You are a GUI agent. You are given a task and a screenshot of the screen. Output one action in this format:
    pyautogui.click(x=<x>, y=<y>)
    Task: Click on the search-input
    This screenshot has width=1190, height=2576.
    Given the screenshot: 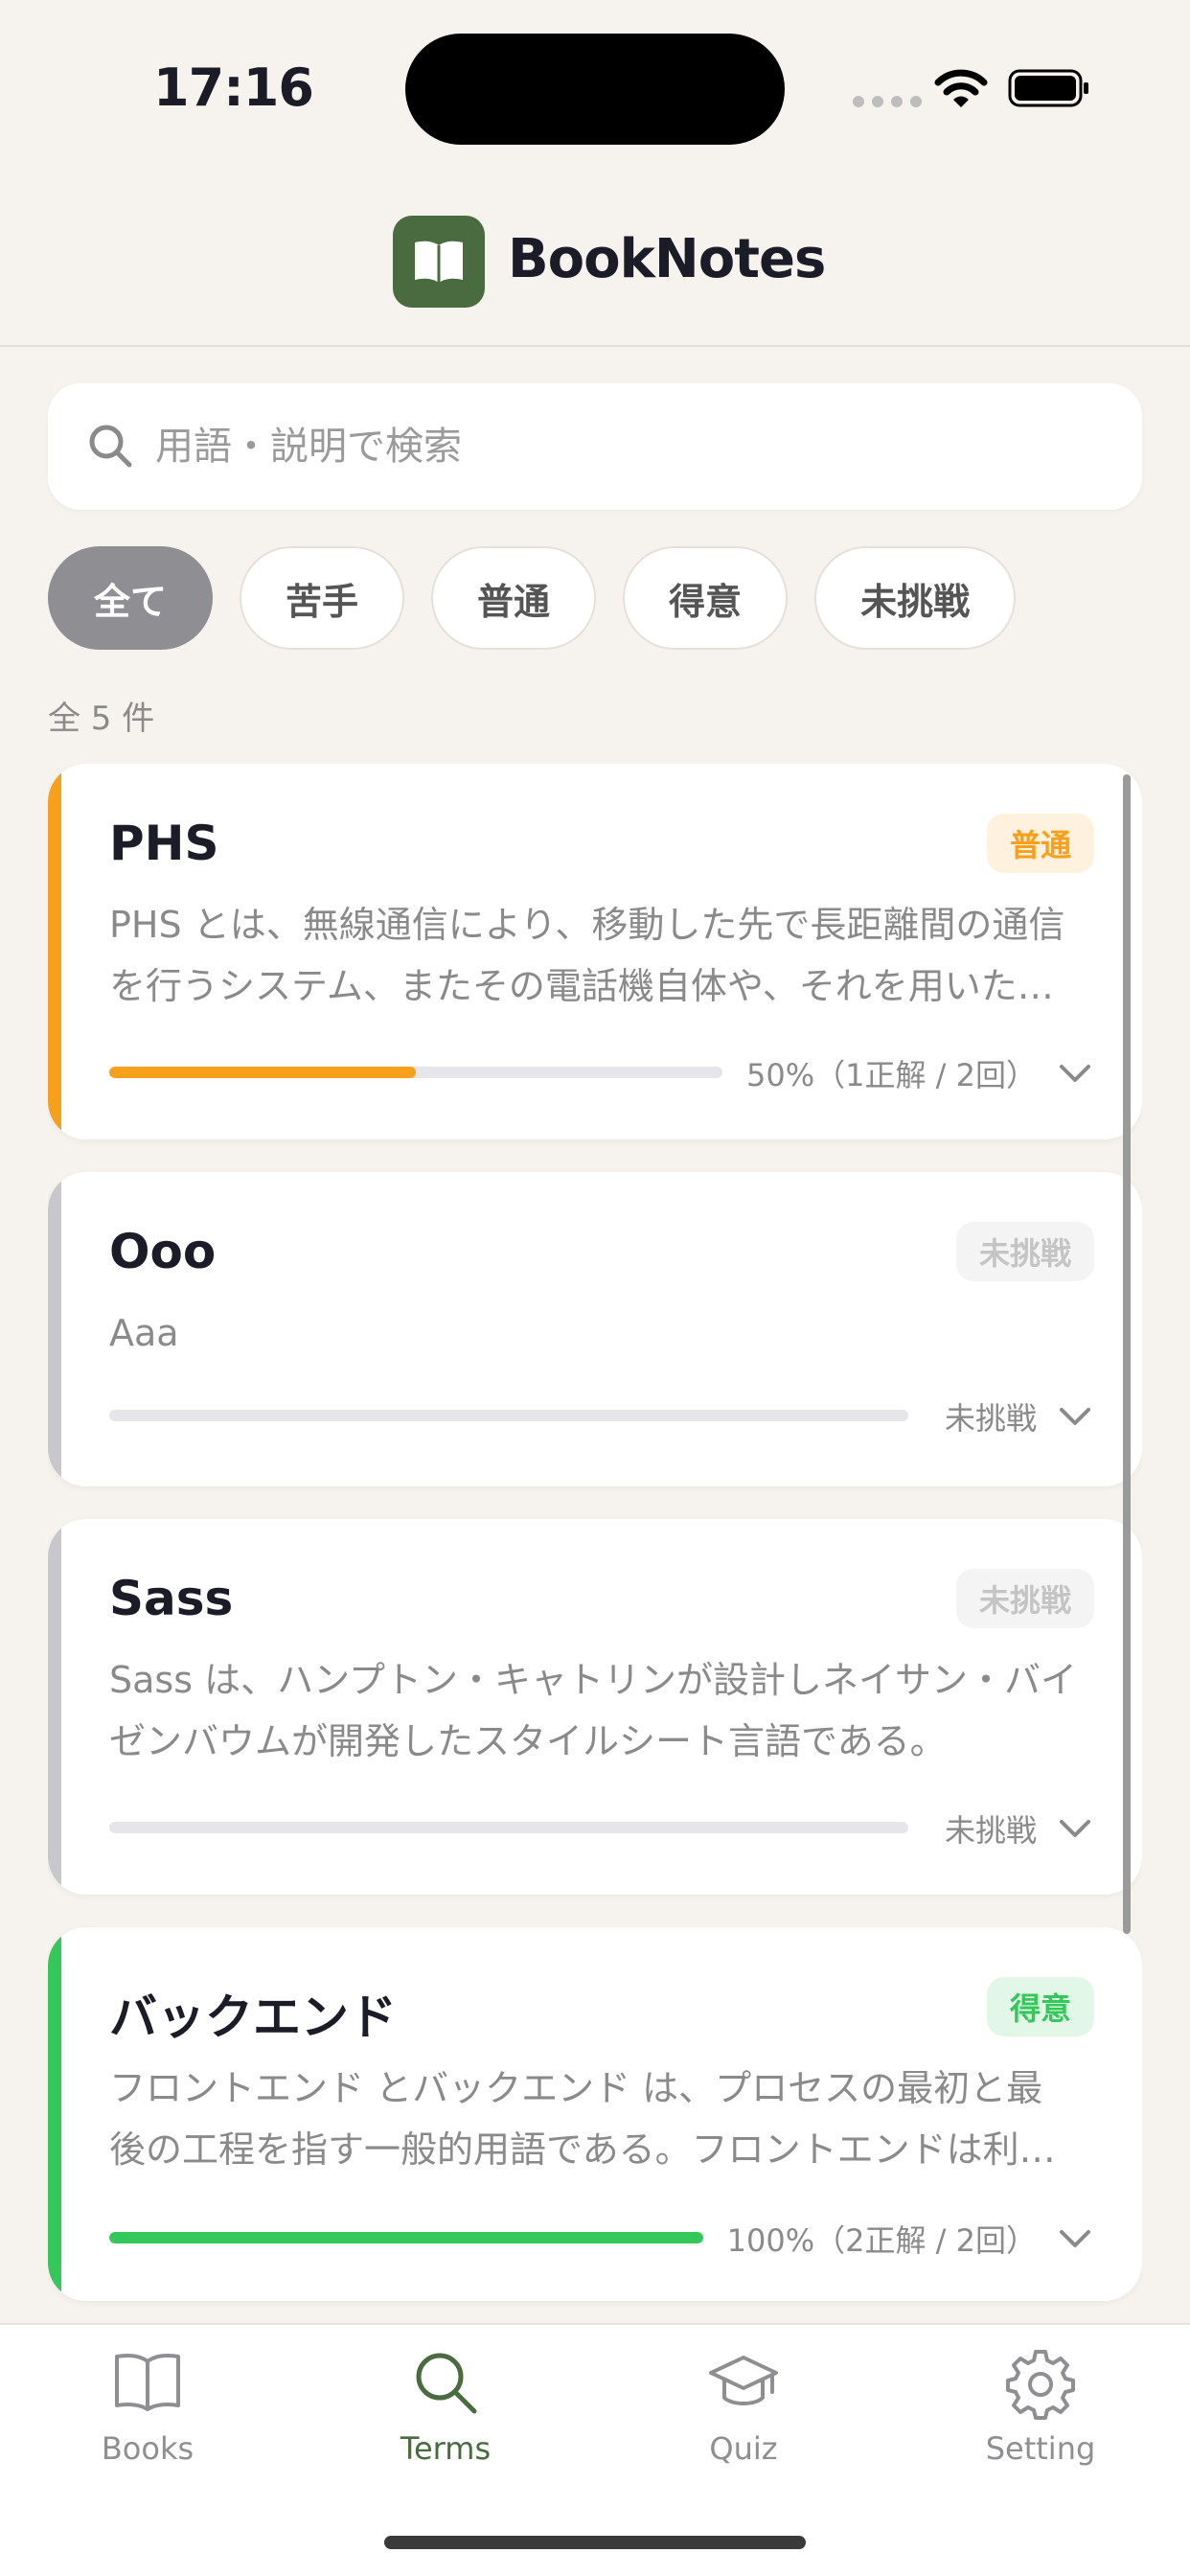 What is the action you would take?
    pyautogui.click(x=634, y=446)
    